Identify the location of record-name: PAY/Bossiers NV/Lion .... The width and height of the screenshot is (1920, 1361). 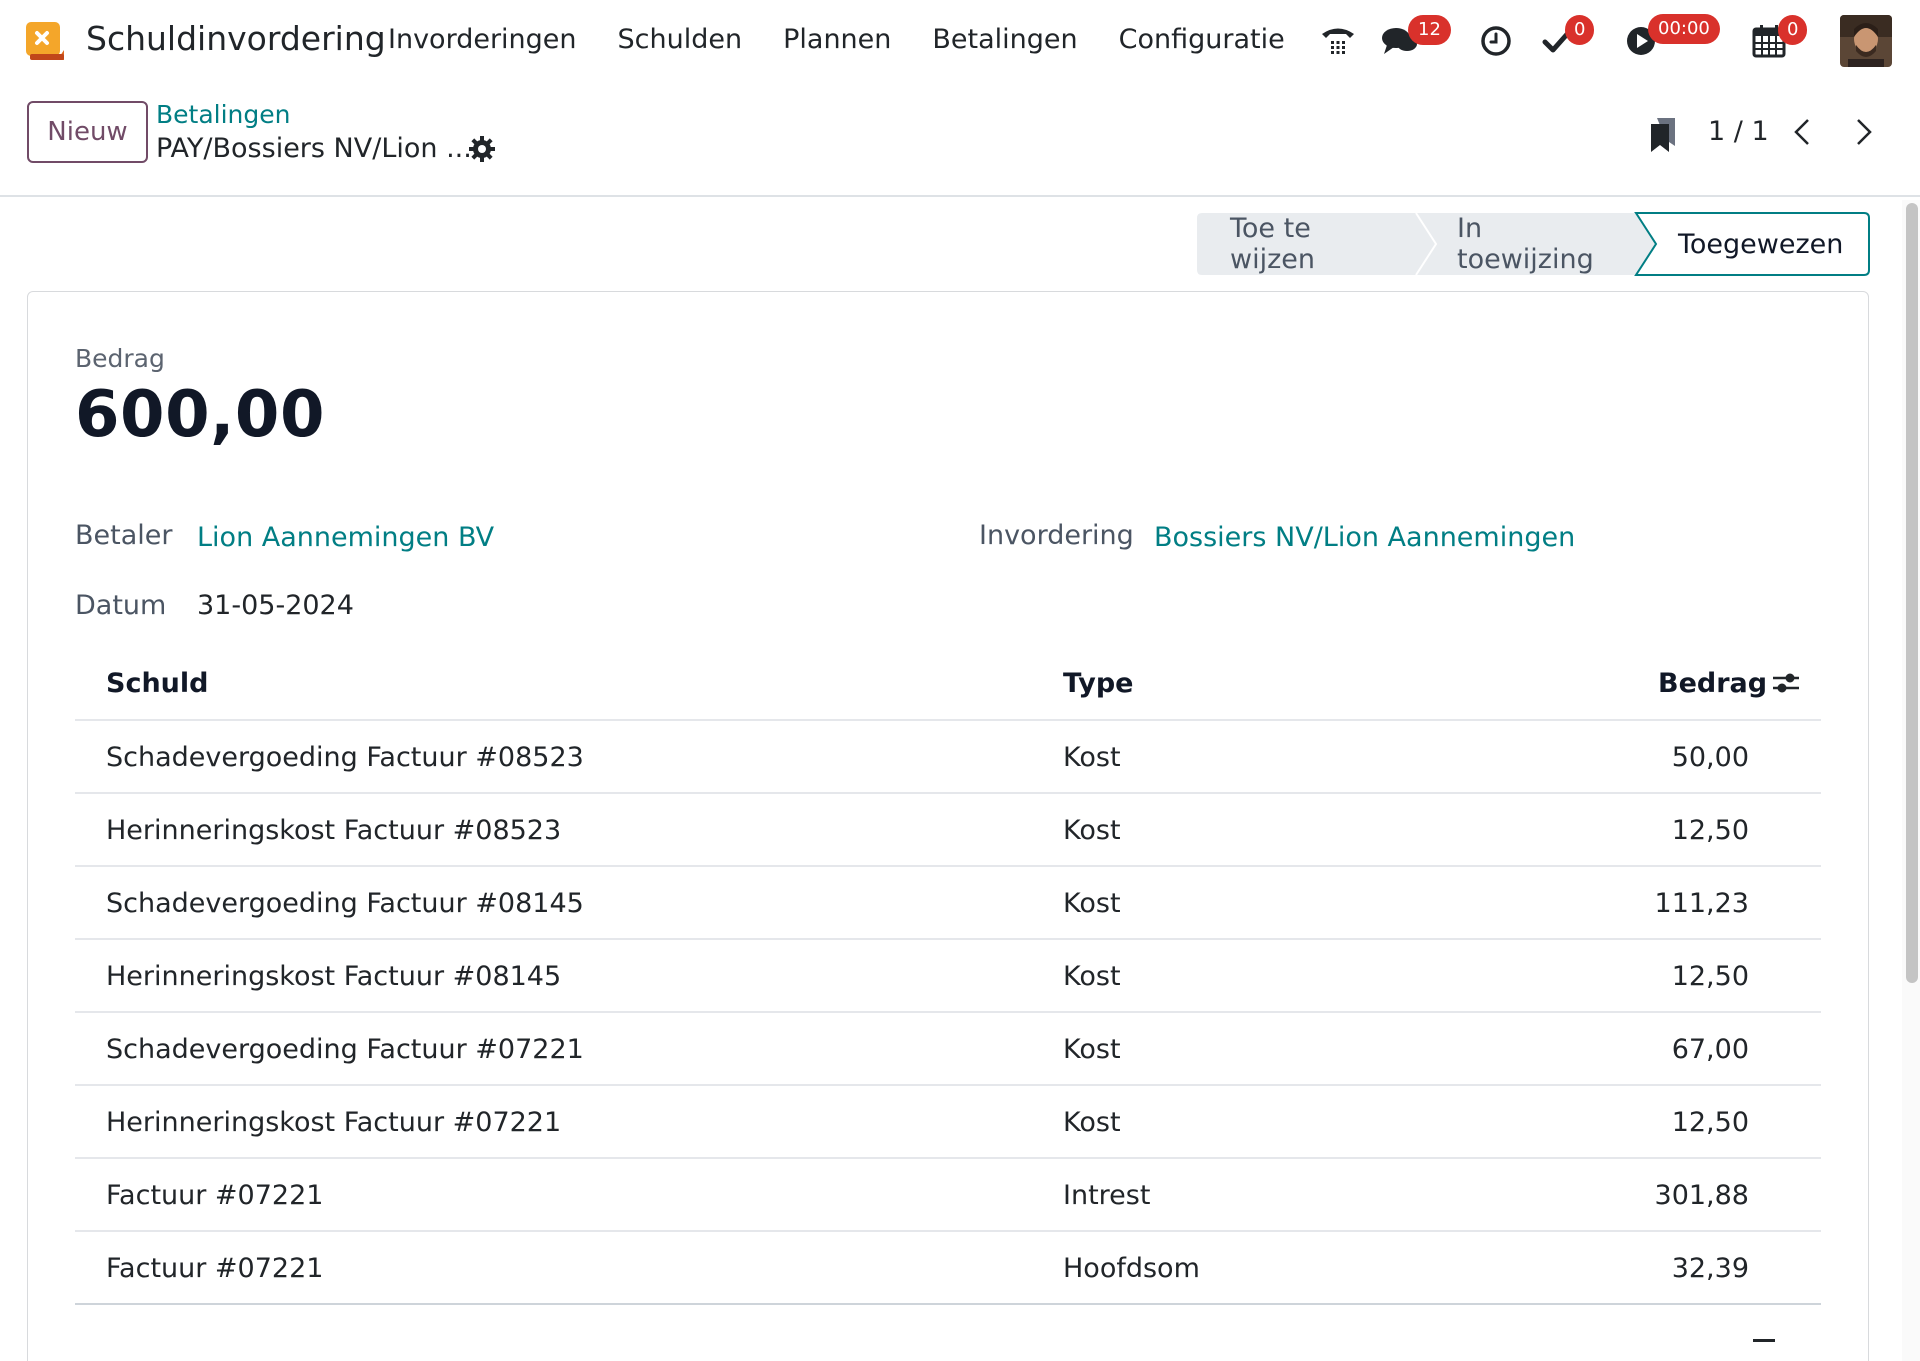
(314, 148).